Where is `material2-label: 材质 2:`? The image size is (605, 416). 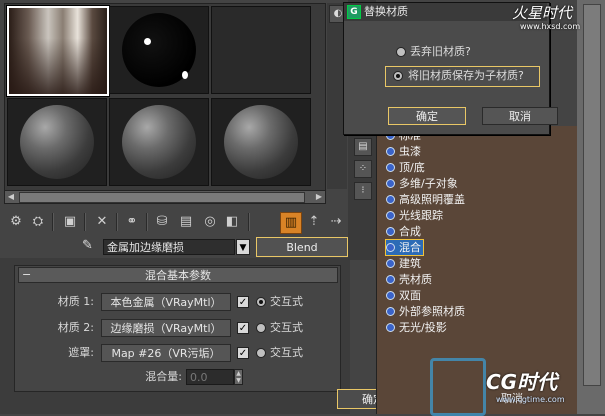 material2-label: 材质 2: is located at coordinates (75, 327).